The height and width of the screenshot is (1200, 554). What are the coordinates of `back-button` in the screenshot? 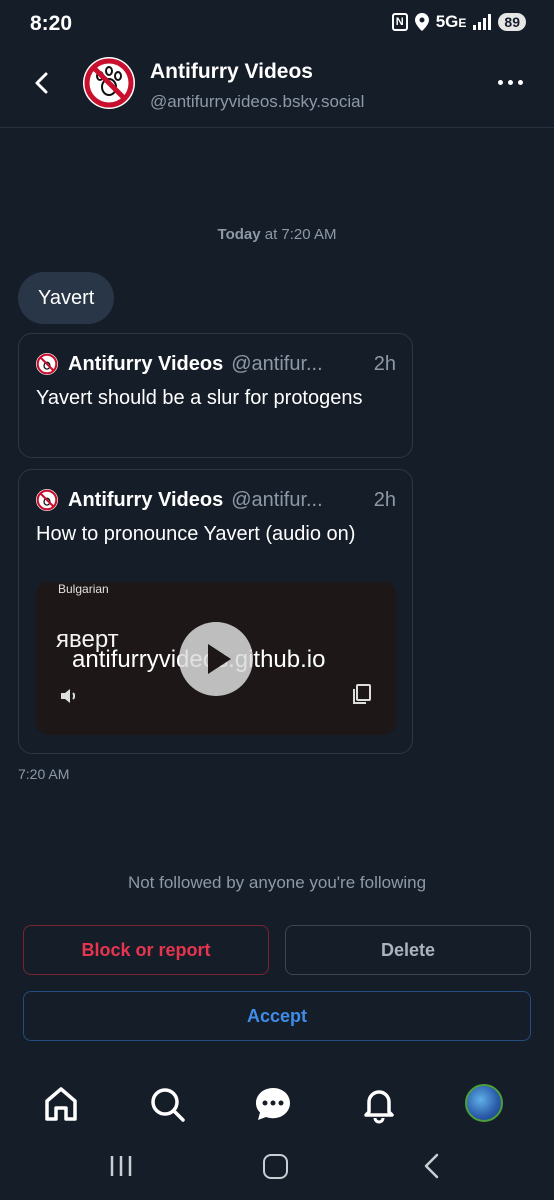 It's located at (43, 83).